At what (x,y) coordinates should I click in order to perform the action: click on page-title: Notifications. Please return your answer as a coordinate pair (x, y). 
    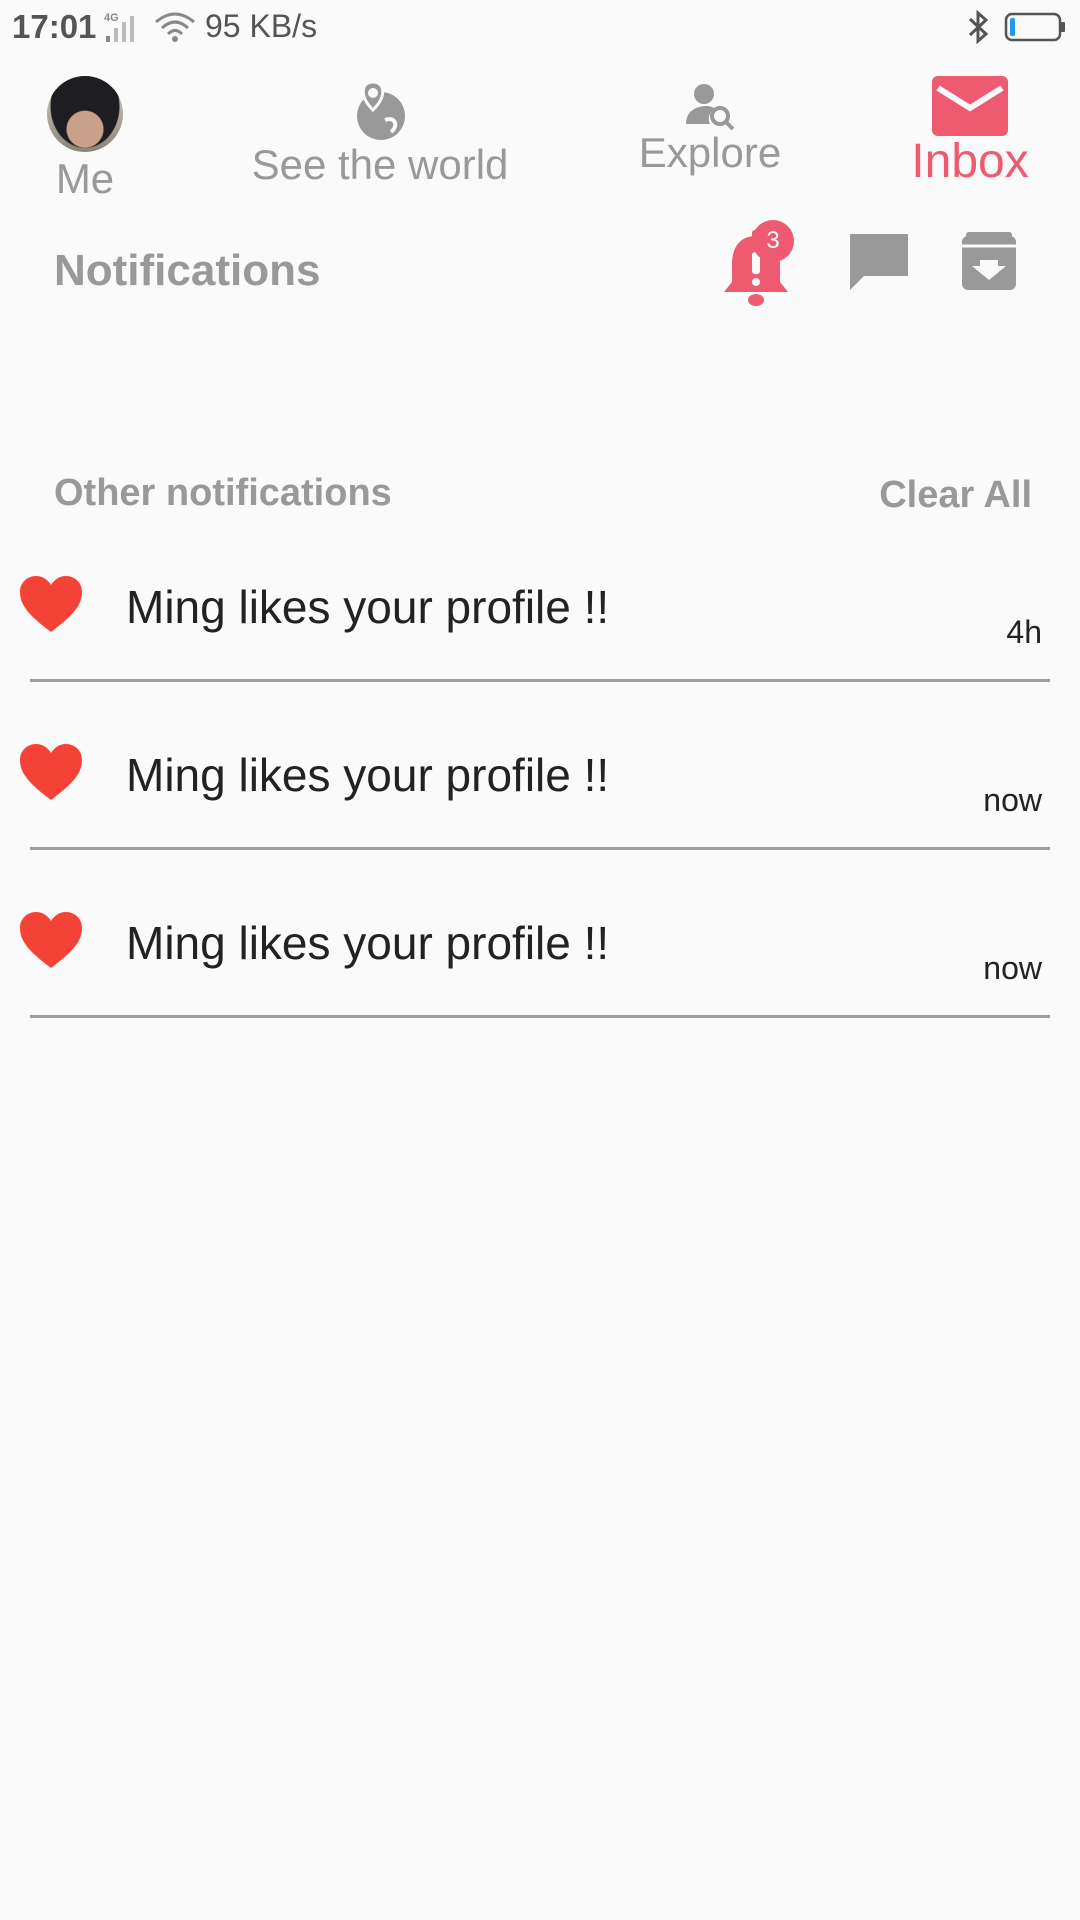
    Looking at the image, I should click on (187, 270).